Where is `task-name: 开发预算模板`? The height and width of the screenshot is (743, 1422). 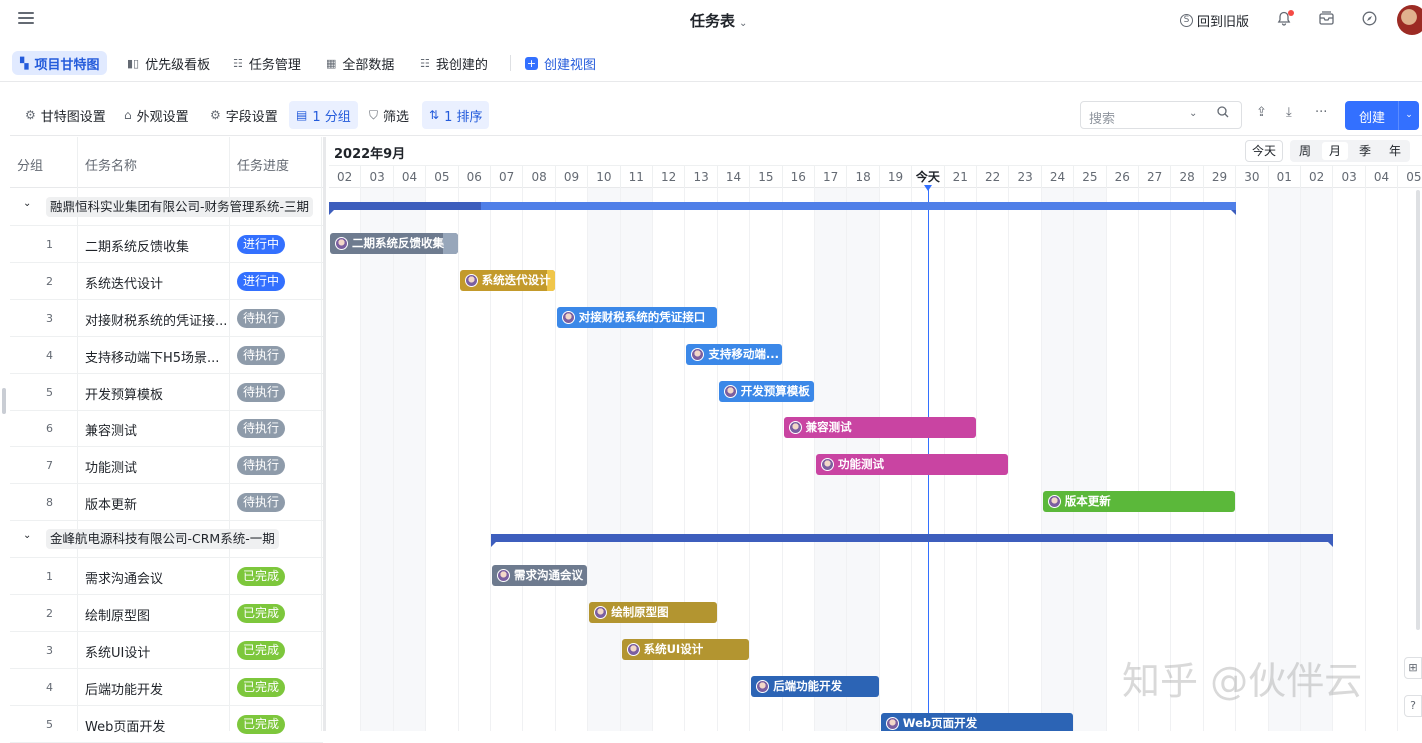
task-name: 开发预算模板 is located at coordinates (124, 393).